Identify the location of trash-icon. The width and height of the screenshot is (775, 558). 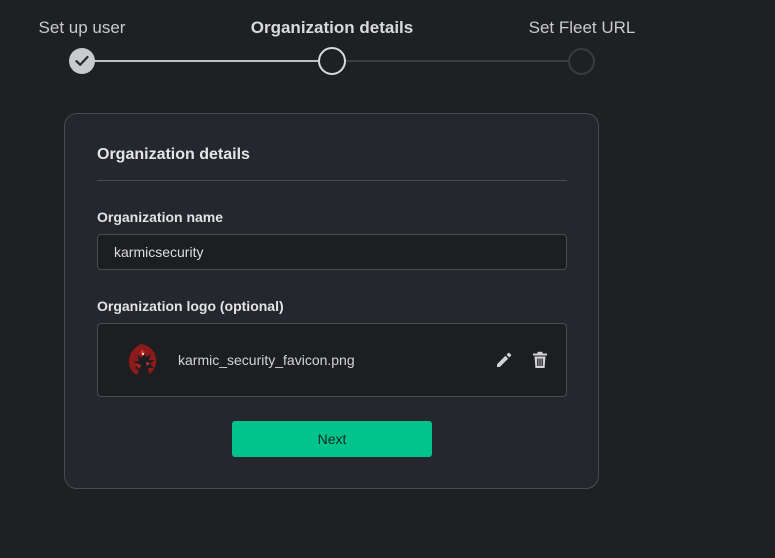
(540, 359).